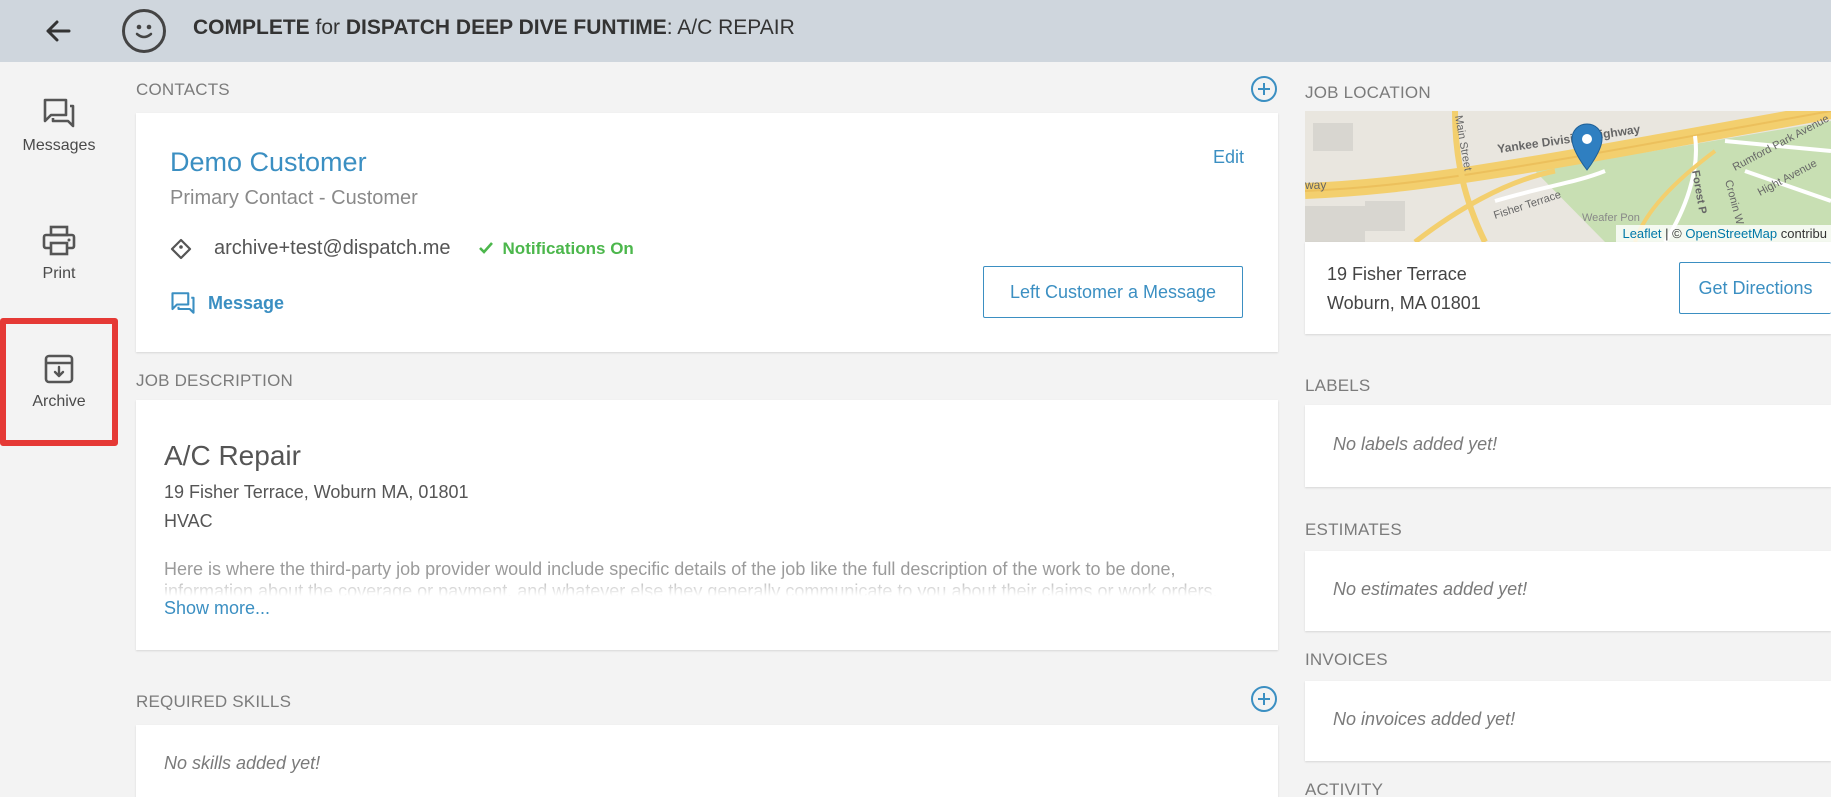  Describe the element at coordinates (1568, 721) in the screenshot. I see `invoices-card: No invoices added yet!` at that location.